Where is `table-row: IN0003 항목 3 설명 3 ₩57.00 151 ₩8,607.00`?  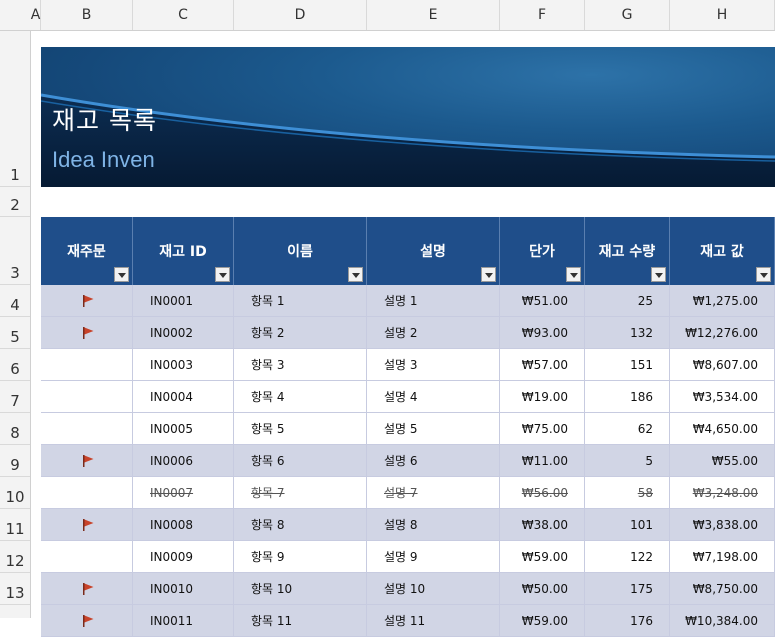 table-row: IN0003 항목 3 설명 3 ₩57.00 151 ₩8,607.00 is located at coordinates (408, 365).